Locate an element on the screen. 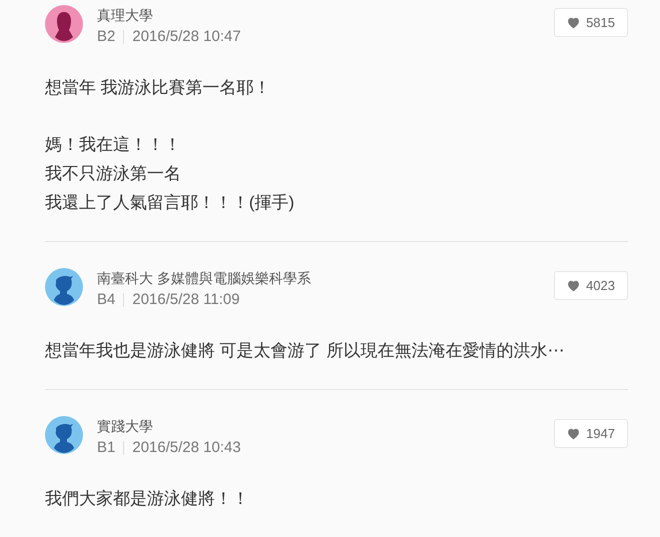  comment-line: 想當年我也是游泳健將 可是太會游了 所以現在無法淹在愛情的洪水⋯ is located at coordinates (305, 351).